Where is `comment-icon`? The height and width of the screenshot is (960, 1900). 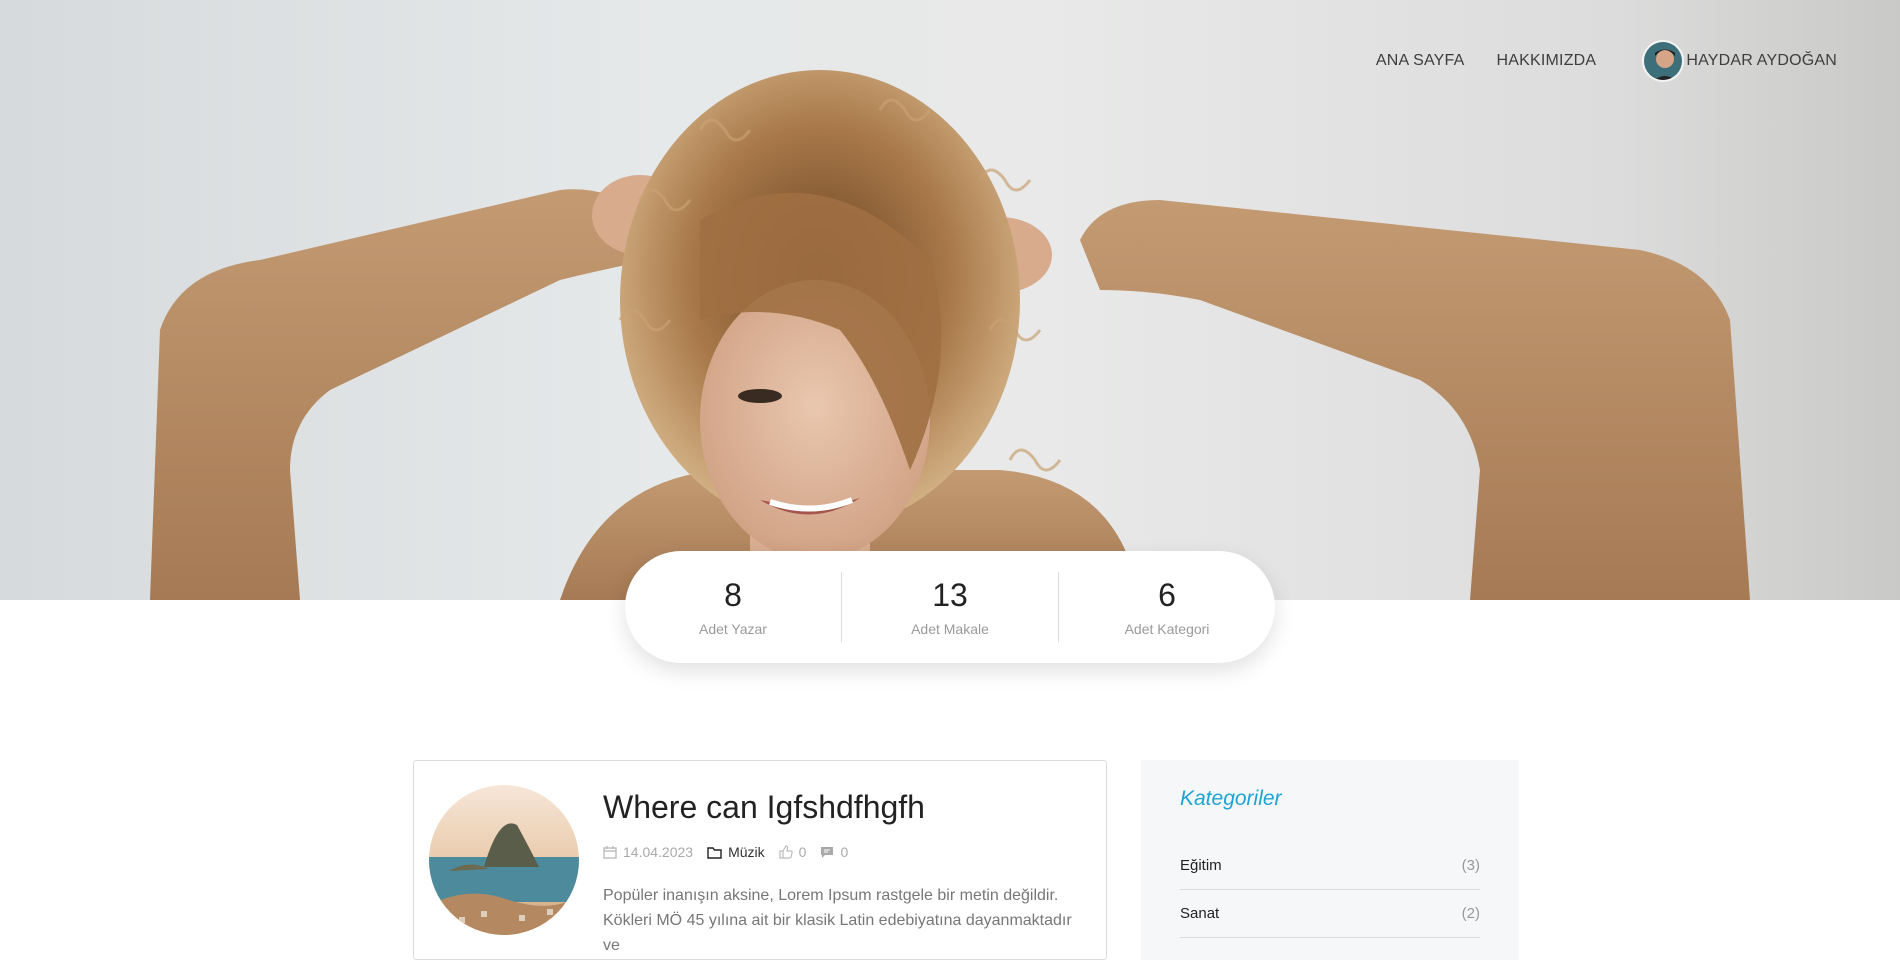 comment-icon is located at coordinates (827, 852).